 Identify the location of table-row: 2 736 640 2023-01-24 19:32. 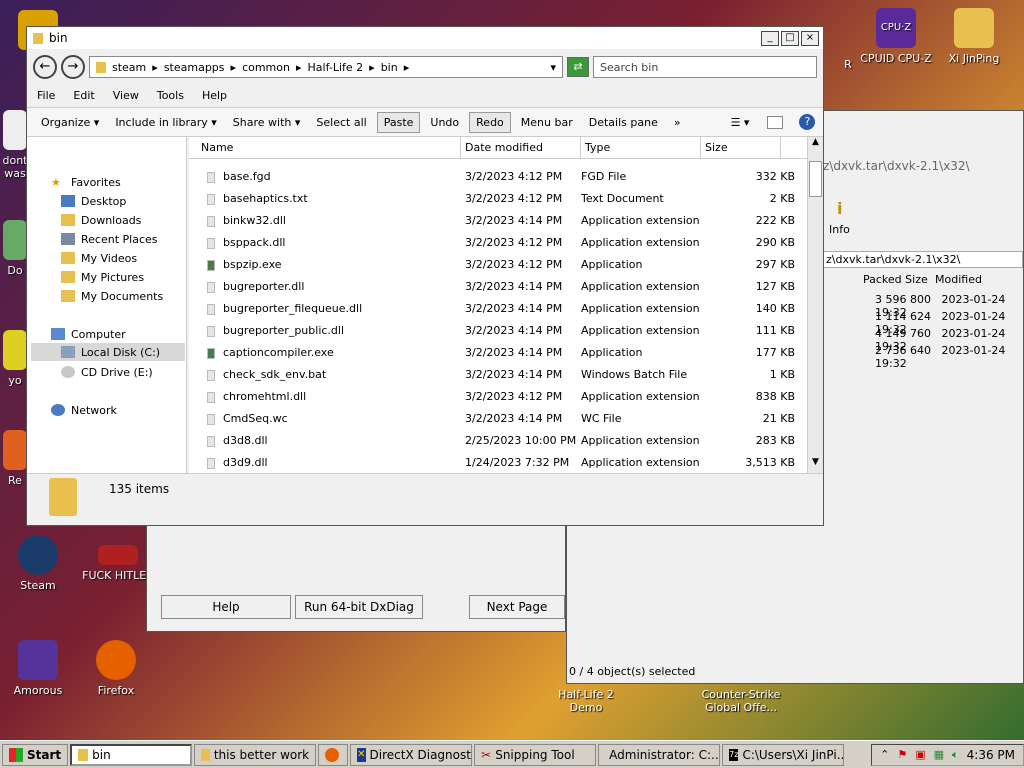
(949, 357).